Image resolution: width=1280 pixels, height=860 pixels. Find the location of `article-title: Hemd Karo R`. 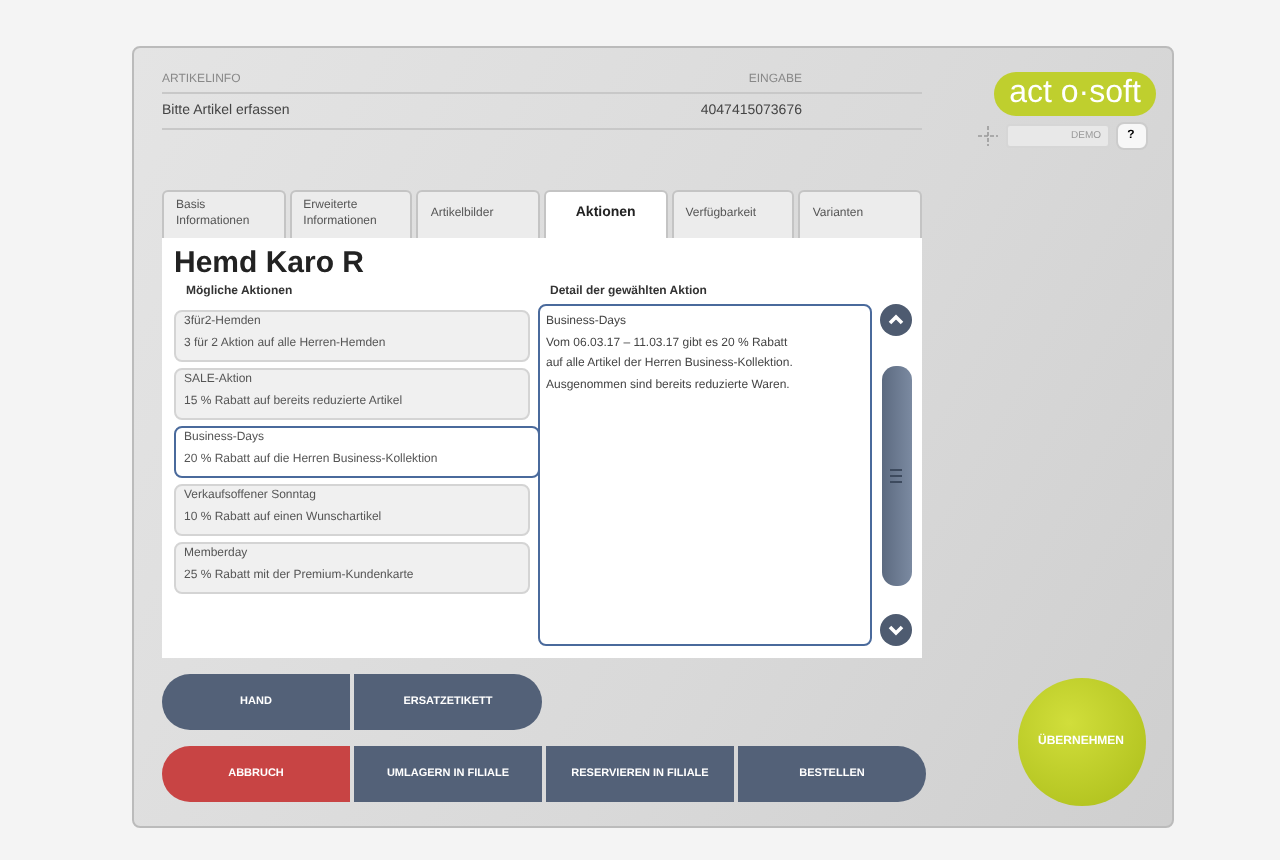

article-title: Hemd Karo R is located at coordinates (270, 263).